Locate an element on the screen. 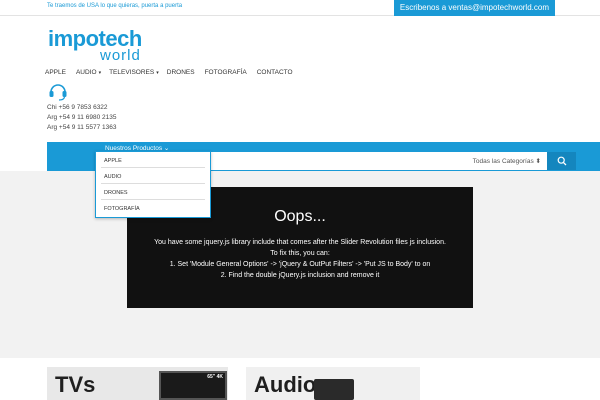 The width and height of the screenshot is (600, 400). dropdown-item-apple: APPLE is located at coordinates (153, 160).